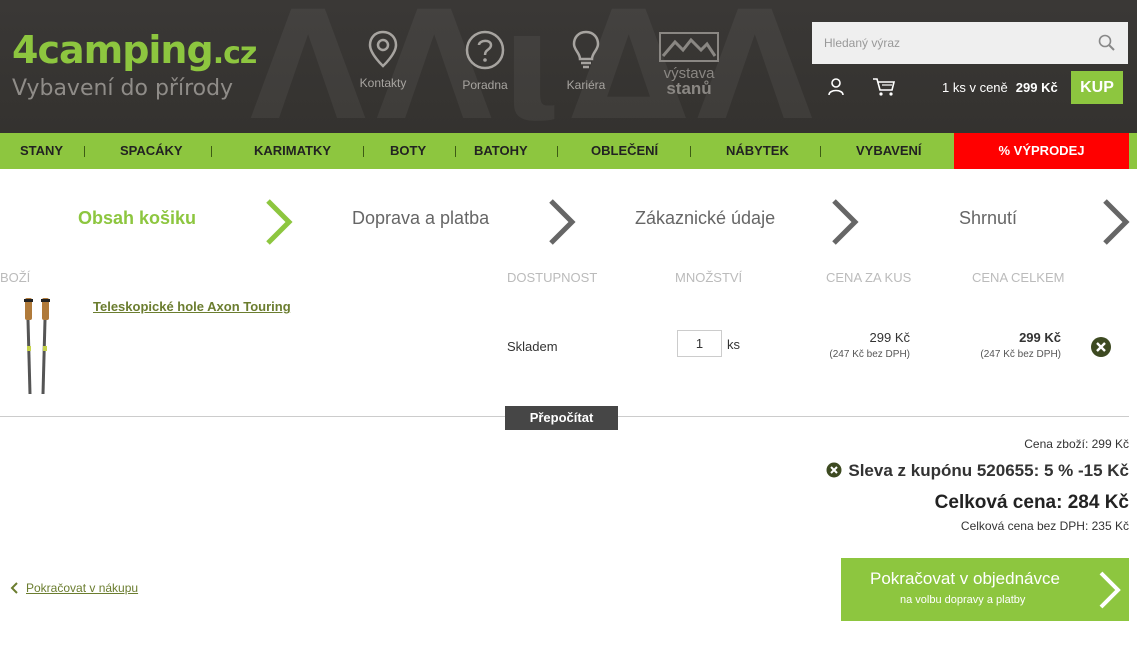 Image resolution: width=1137 pixels, height=654 pixels. Describe the element at coordinates (137, 218) in the screenshot. I see `step-cart-contents: Obsah košiku` at that location.